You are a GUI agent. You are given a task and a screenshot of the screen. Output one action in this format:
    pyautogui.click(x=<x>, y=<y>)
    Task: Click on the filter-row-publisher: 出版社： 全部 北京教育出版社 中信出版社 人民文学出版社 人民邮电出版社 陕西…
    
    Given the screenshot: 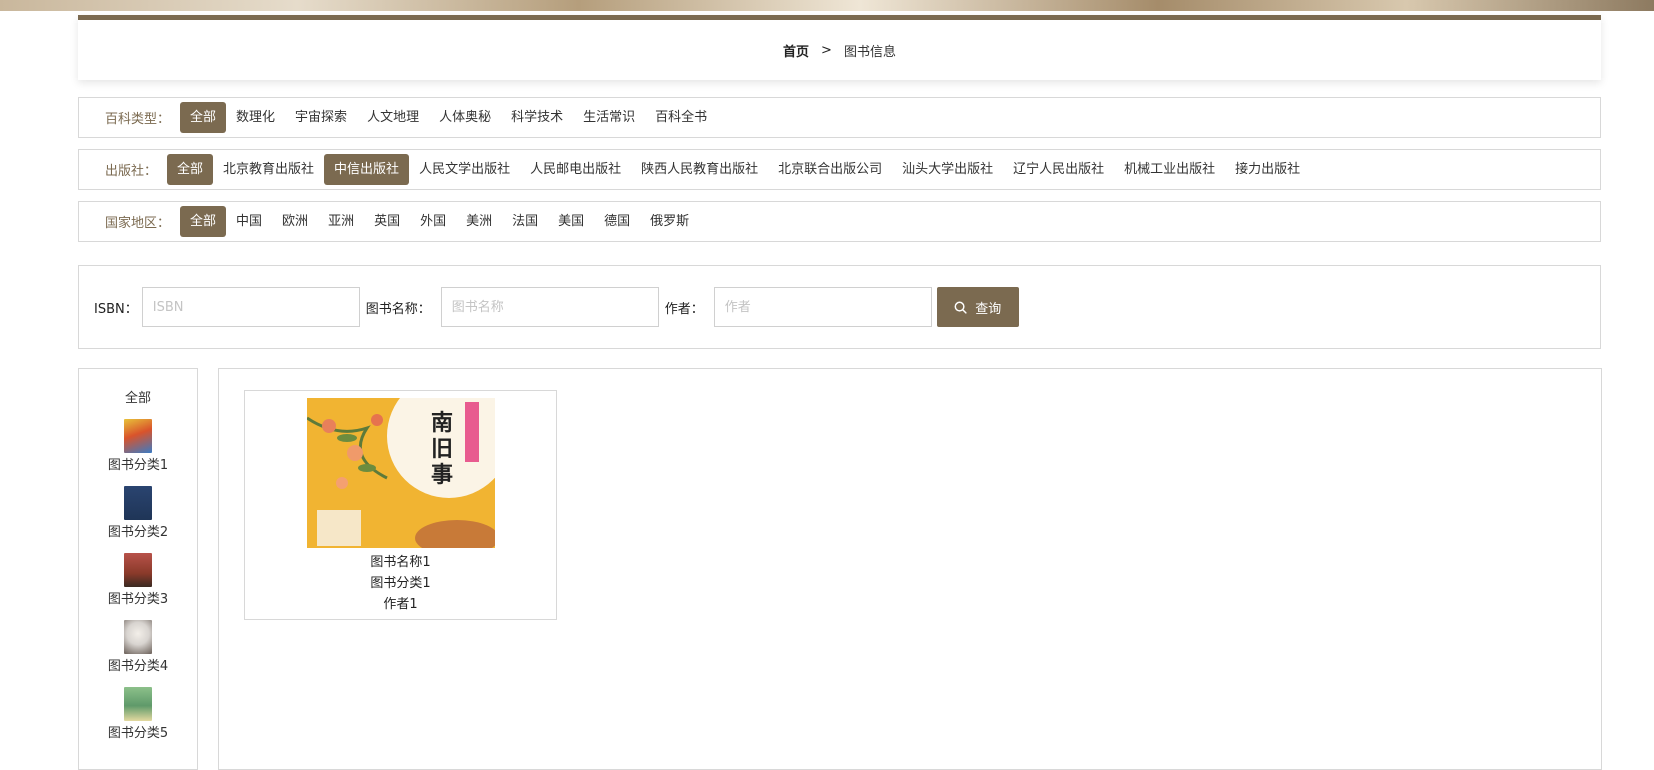 What is the action you would take?
    pyautogui.click(x=839, y=169)
    